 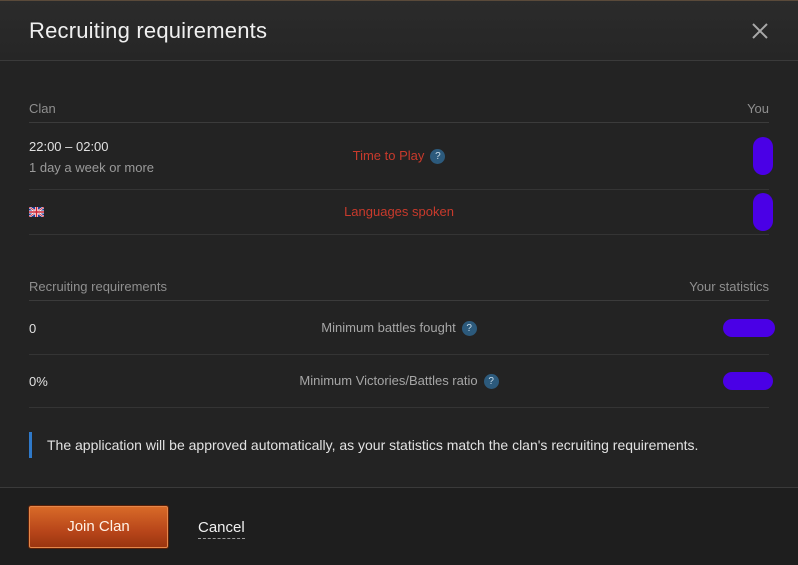 What do you see at coordinates (399, 31) in the screenshot?
I see `dialog-header: Recruiting requirements` at bounding box center [399, 31].